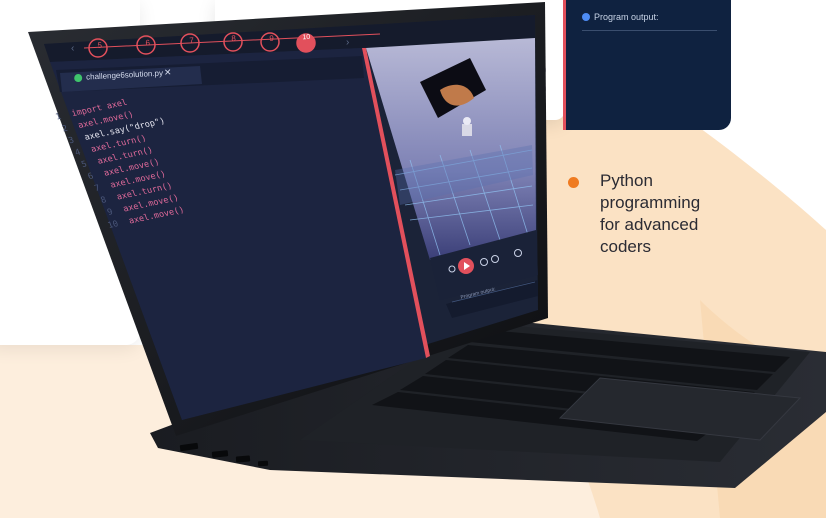 The image size is (826, 518). What do you see at coordinates (306, 37) in the screenshot?
I see `step-label-active: 10` at bounding box center [306, 37].